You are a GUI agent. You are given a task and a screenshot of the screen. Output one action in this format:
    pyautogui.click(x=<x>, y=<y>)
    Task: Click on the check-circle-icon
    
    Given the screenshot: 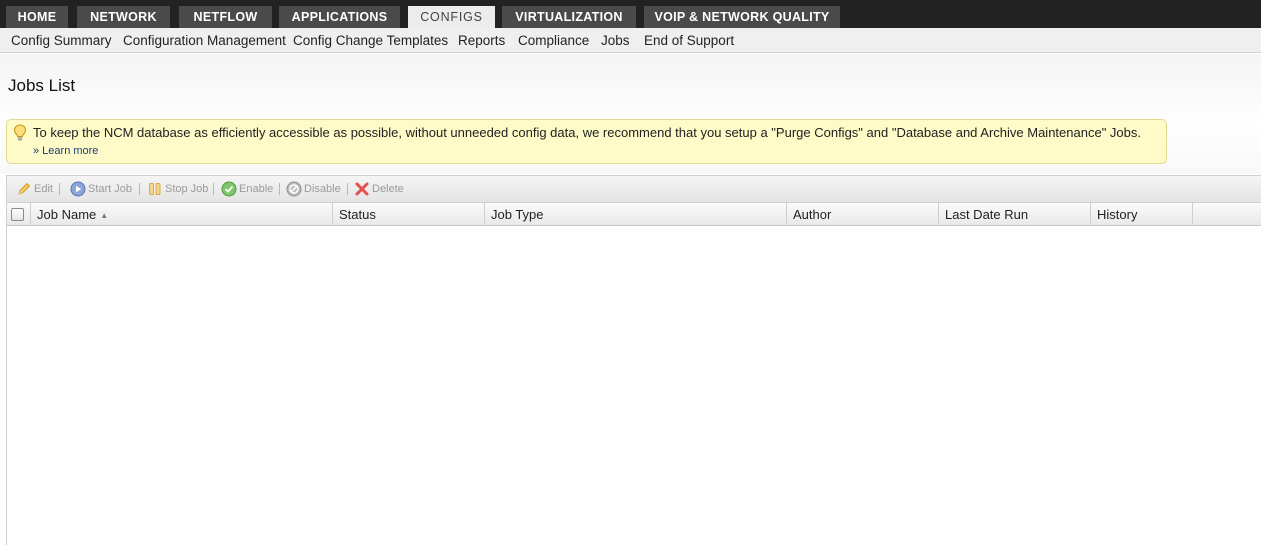 What is the action you would take?
    pyautogui.click(x=229, y=189)
    